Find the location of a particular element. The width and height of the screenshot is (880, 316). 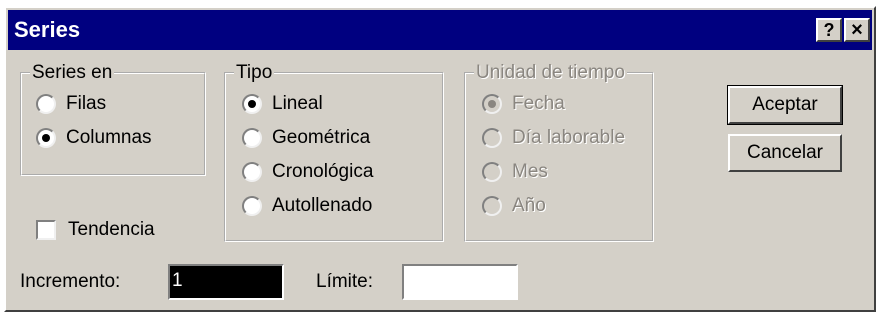

limite-input is located at coordinates (460, 282).